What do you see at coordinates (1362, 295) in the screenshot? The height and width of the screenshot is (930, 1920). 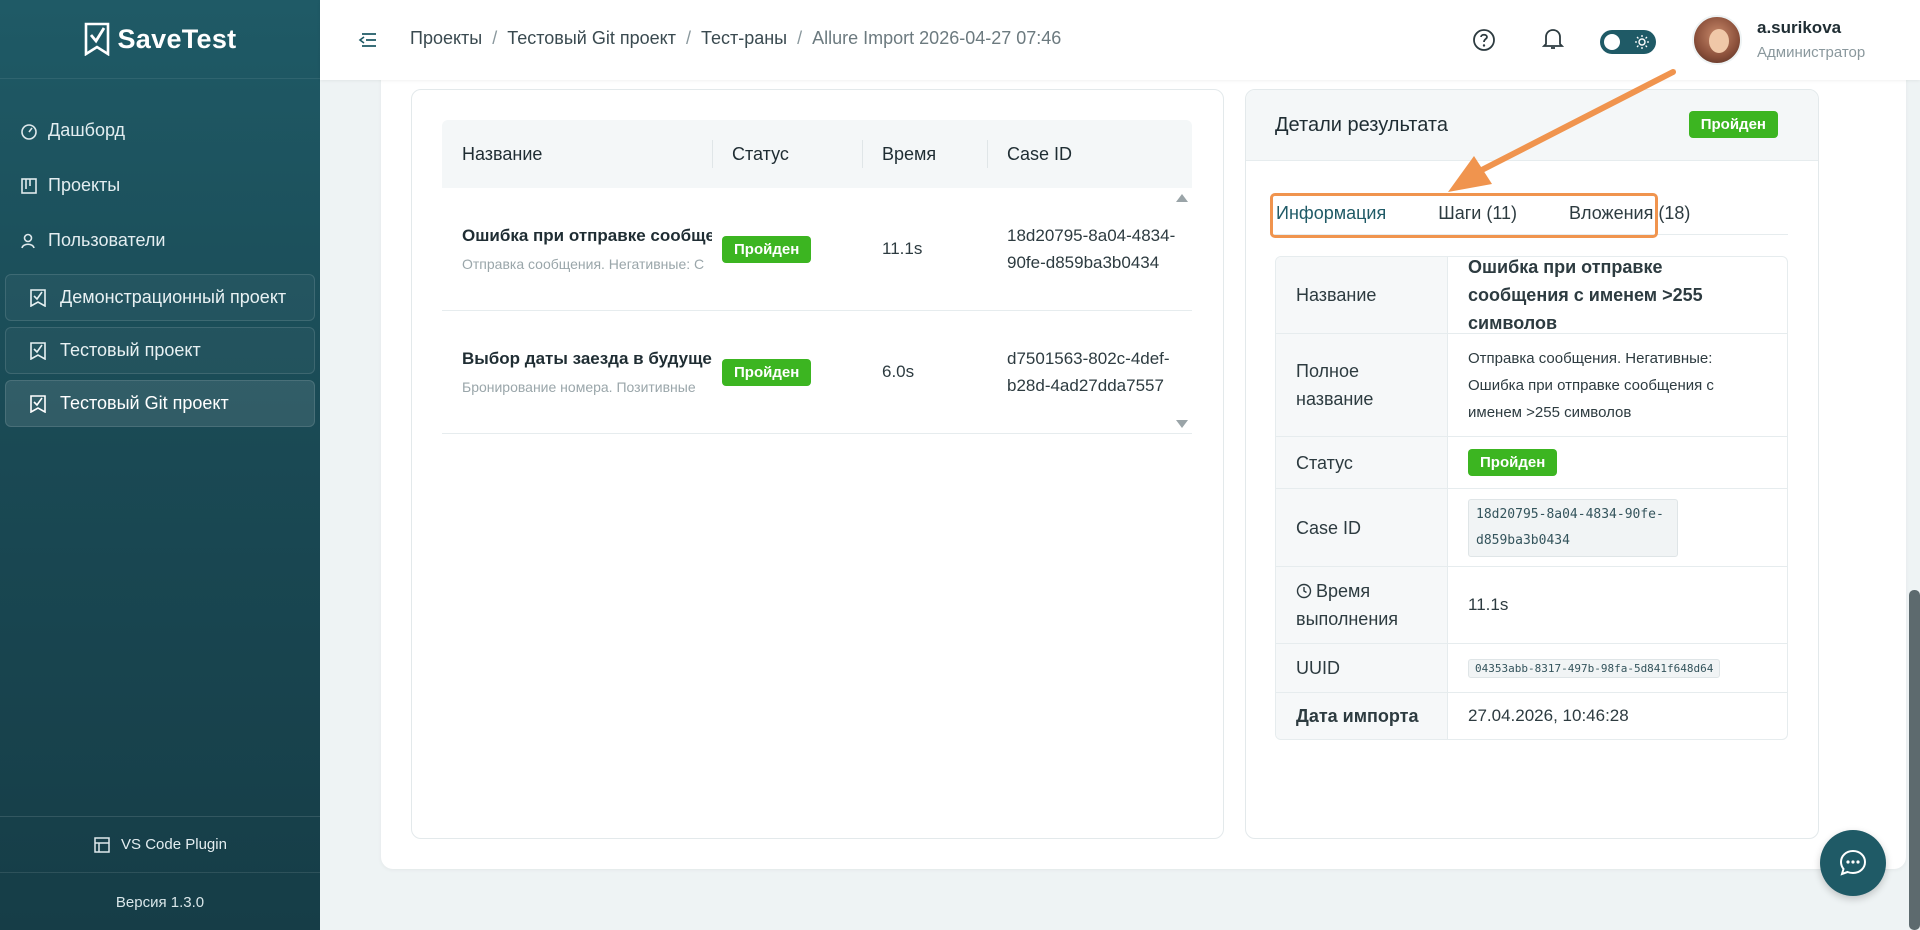 I see `info-key: Название` at bounding box center [1362, 295].